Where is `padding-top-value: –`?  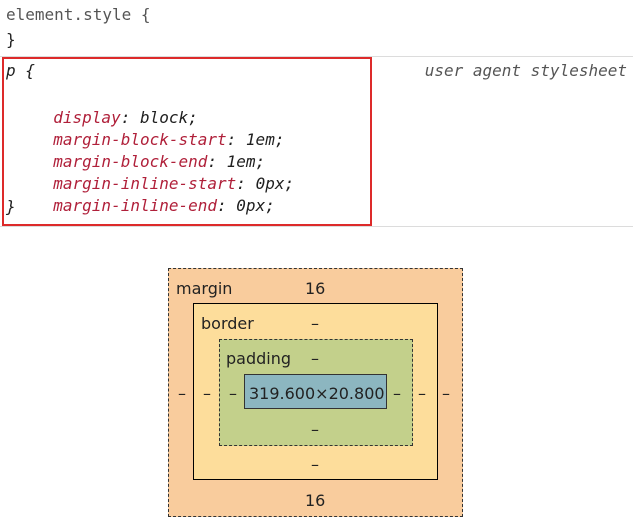
padding-top-value: – is located at coordinates (315, 358).